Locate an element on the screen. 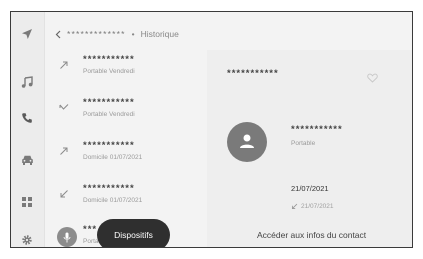  missed-call-icon is located at coordinates (64, 107).